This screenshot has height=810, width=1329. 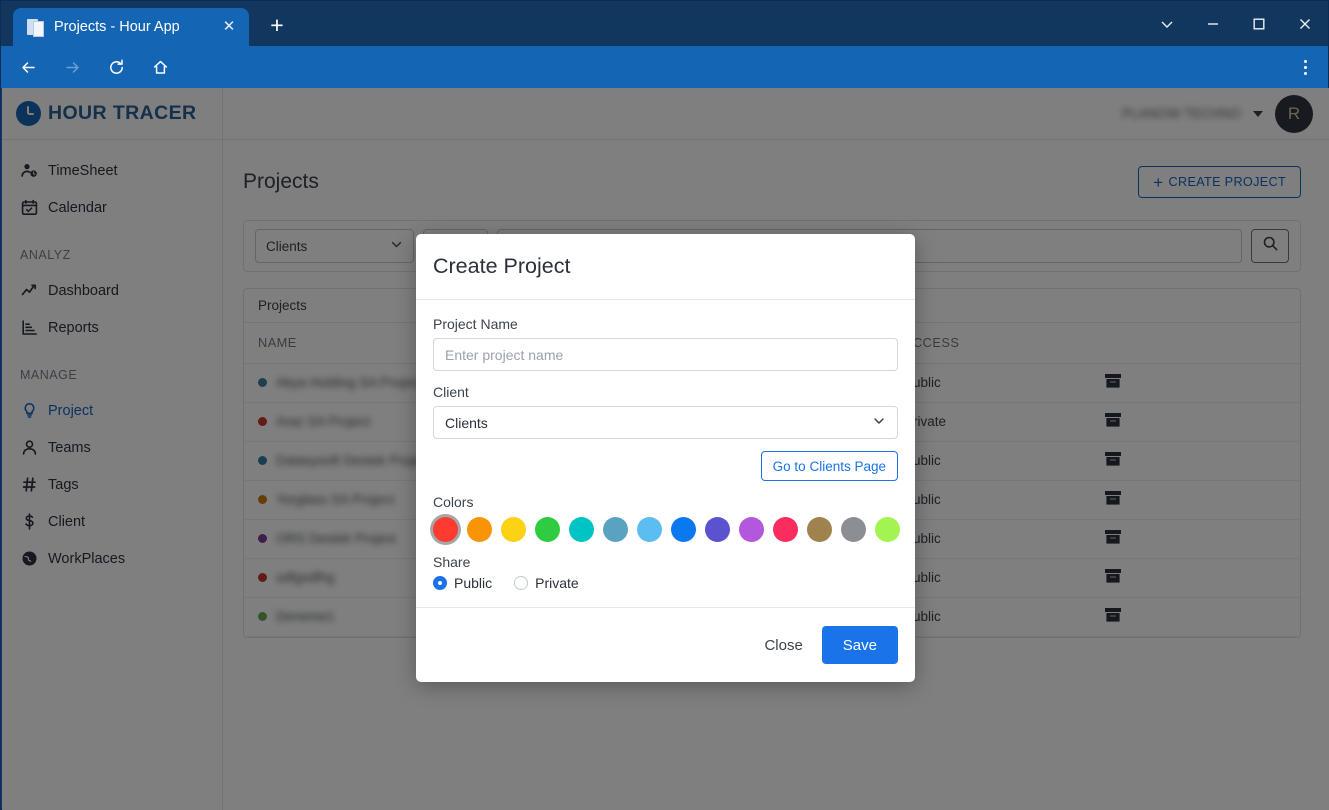 What do you see at coordinates (83, 290) in the screenshot?
I see `sidebar-item-label: Dashboard` at bounding box center [83, 290].